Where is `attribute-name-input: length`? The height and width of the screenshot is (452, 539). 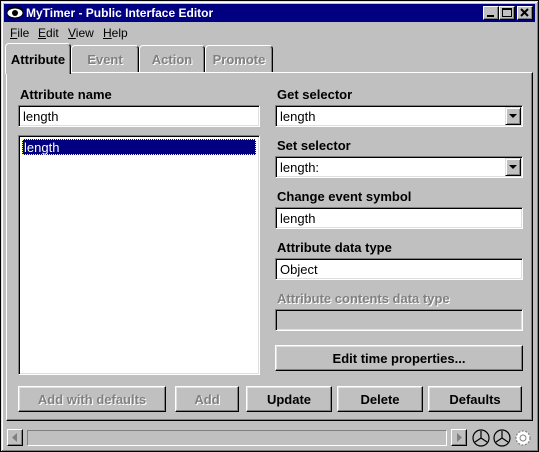 attribute-name-input: length is located at coordinates (139, 116).